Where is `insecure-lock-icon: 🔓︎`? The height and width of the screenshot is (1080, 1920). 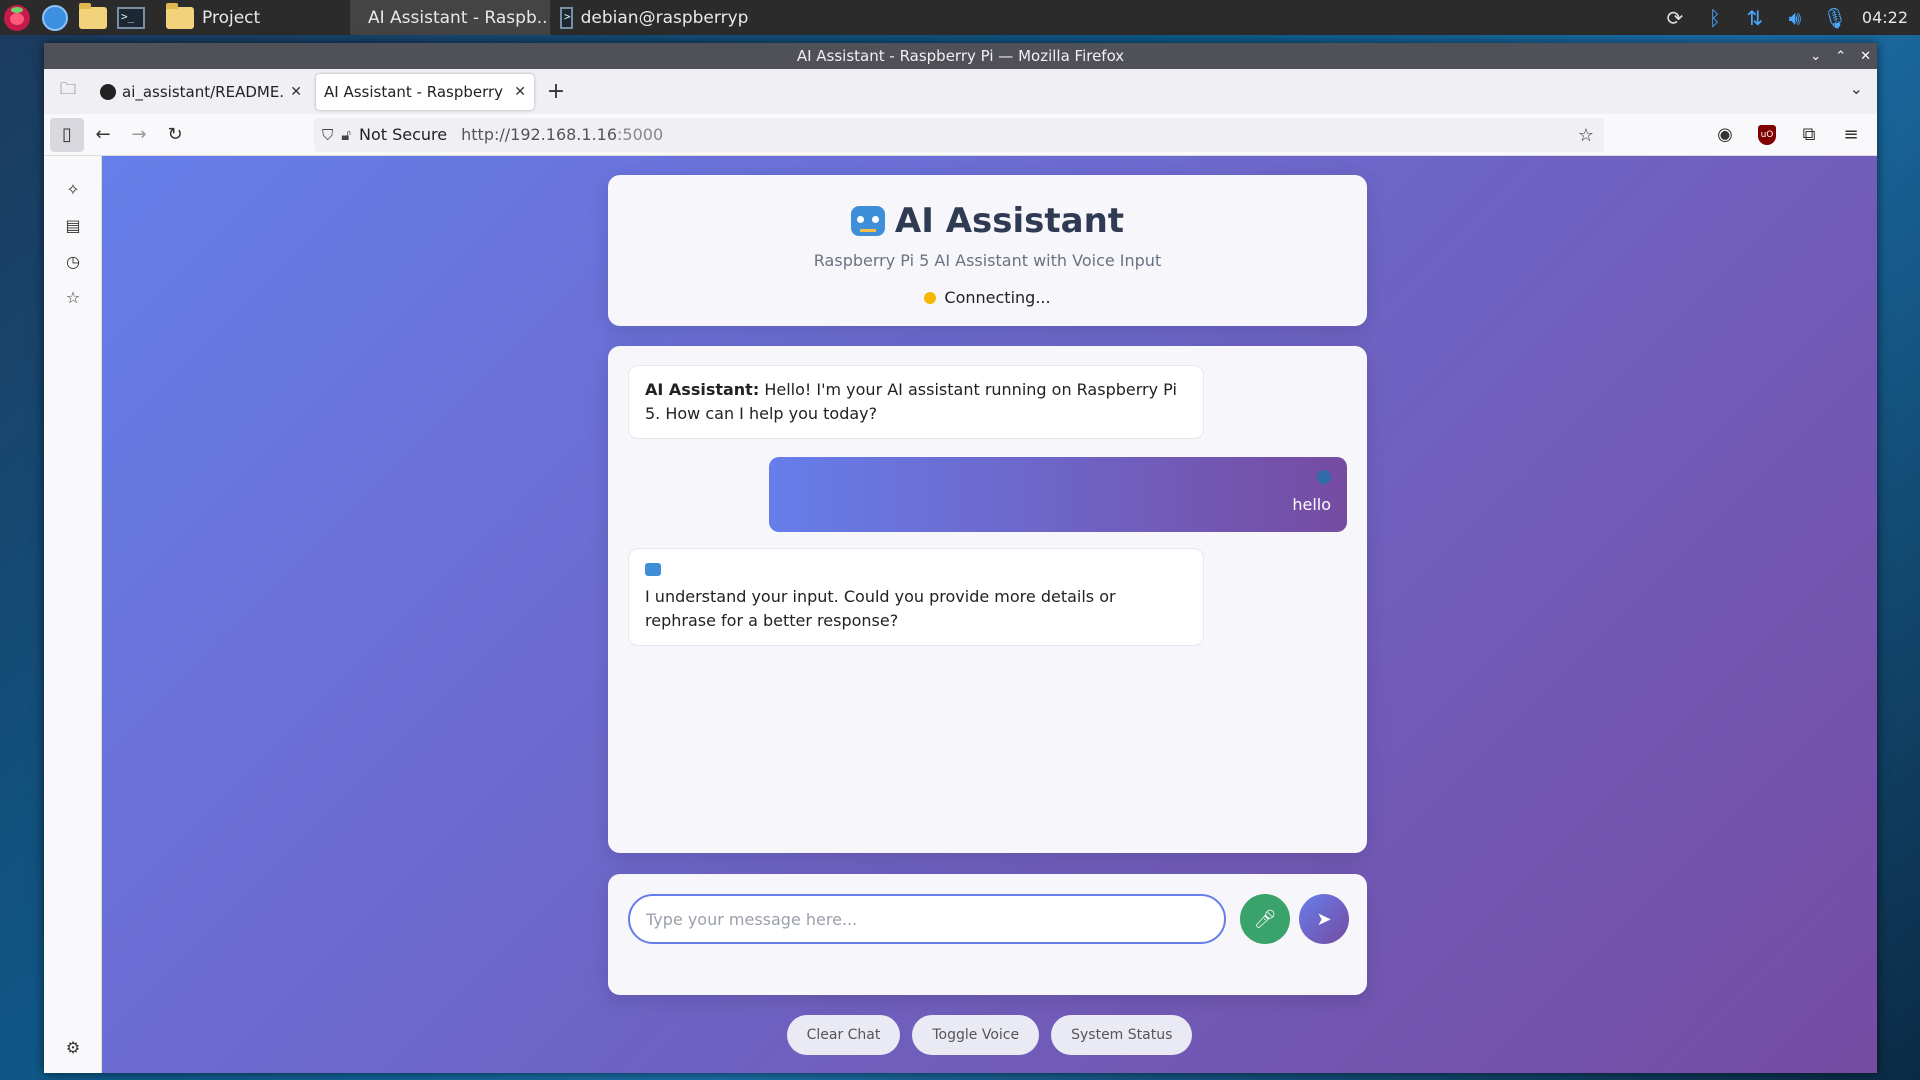 insecure-lock-icon: 🔓︎ is located at coordinates (346, 135).